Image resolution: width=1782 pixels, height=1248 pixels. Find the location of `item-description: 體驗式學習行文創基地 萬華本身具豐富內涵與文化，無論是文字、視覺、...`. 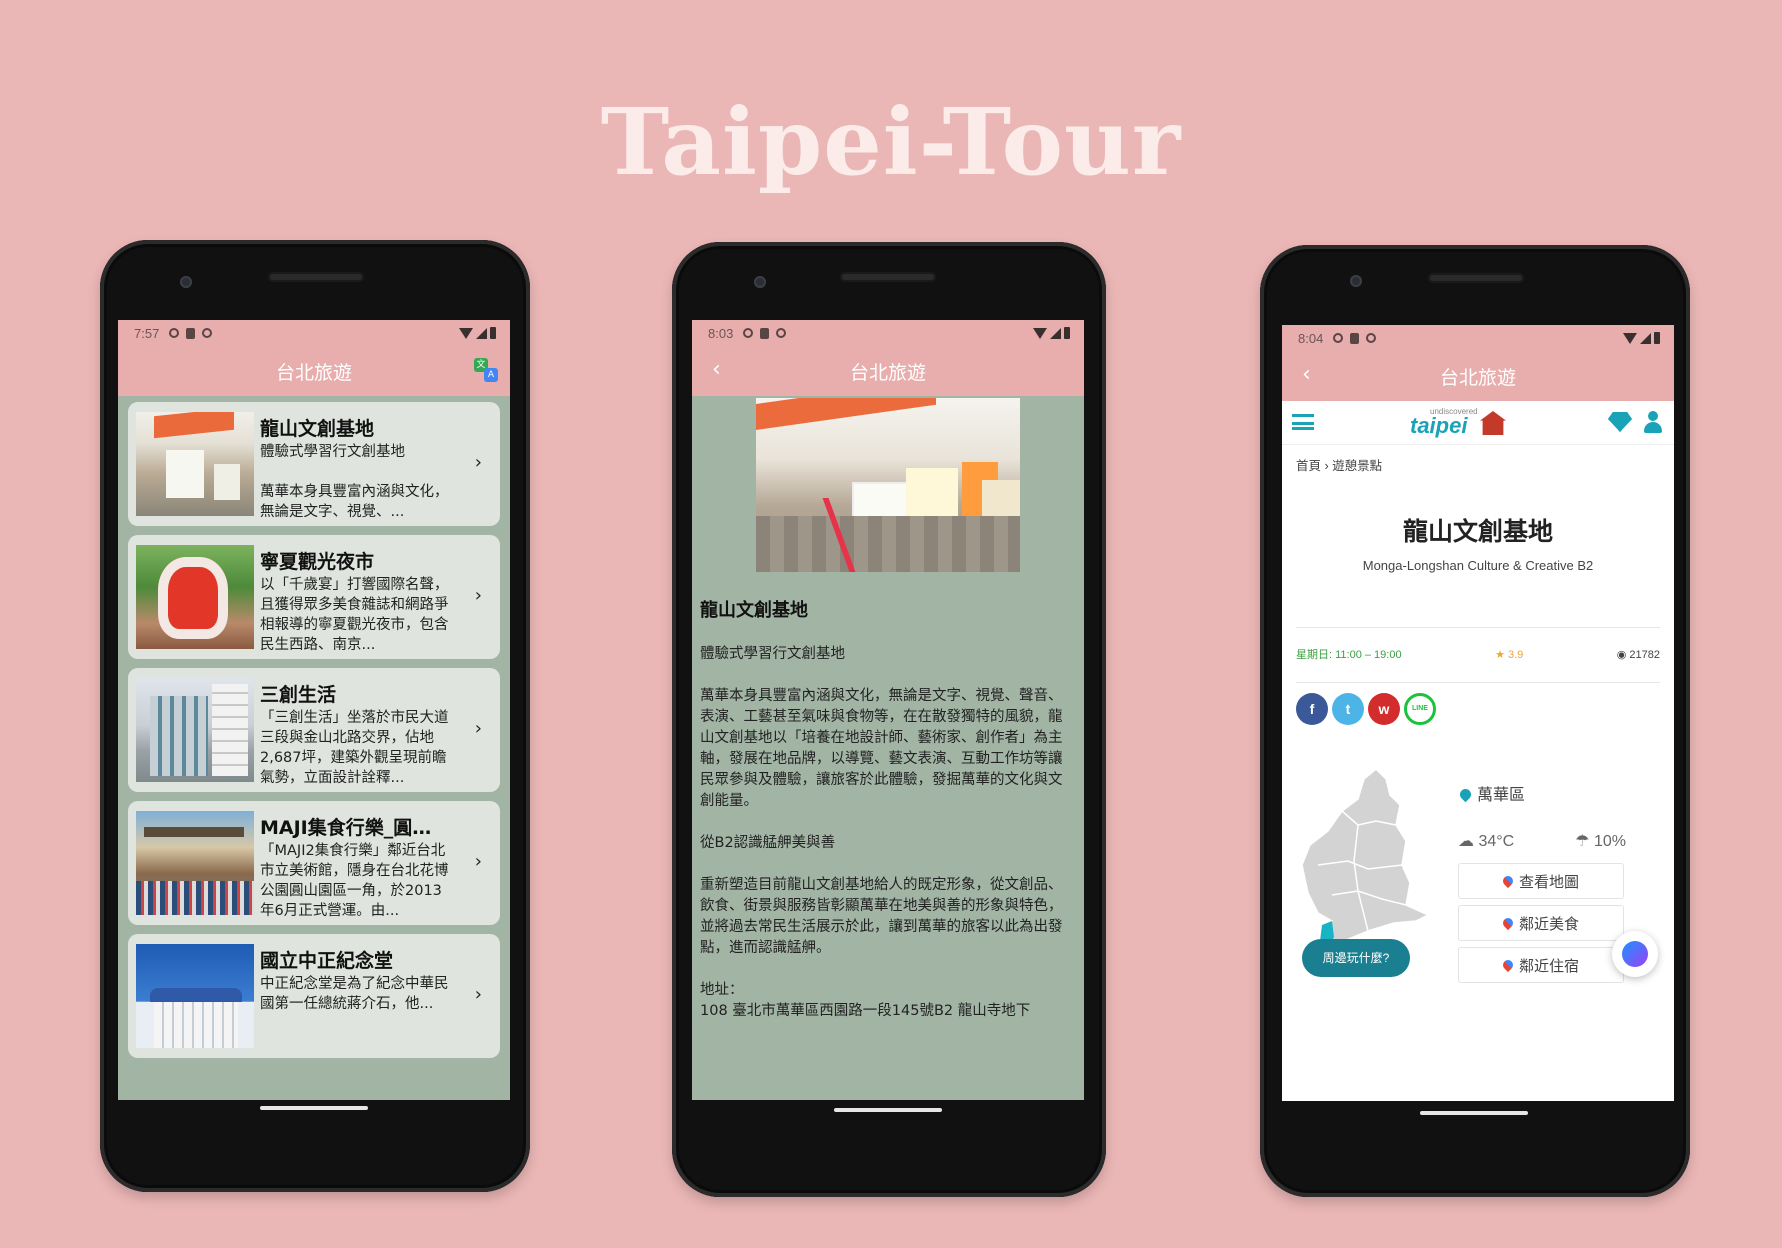

item-description: 體驗式學習行文創基地 萬華本身具豐富內涵與文化，無論是文字、視覺、... is located at coordinates (354, 482).